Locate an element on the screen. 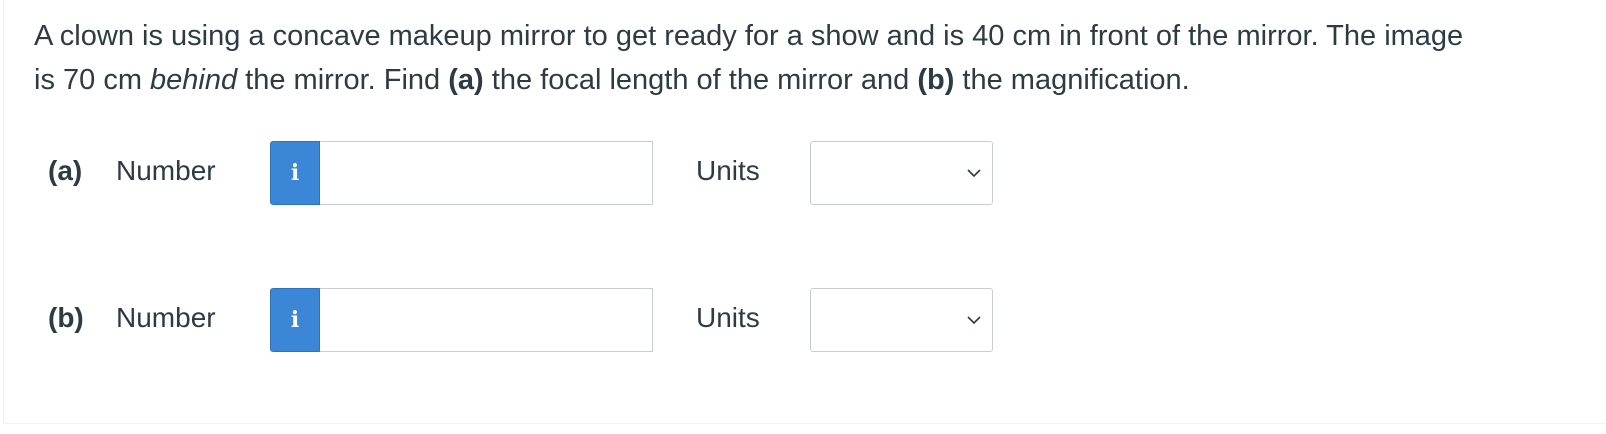 This screenshot has width=1606, height=434. number-input-a is located at coordinates (486, 173).